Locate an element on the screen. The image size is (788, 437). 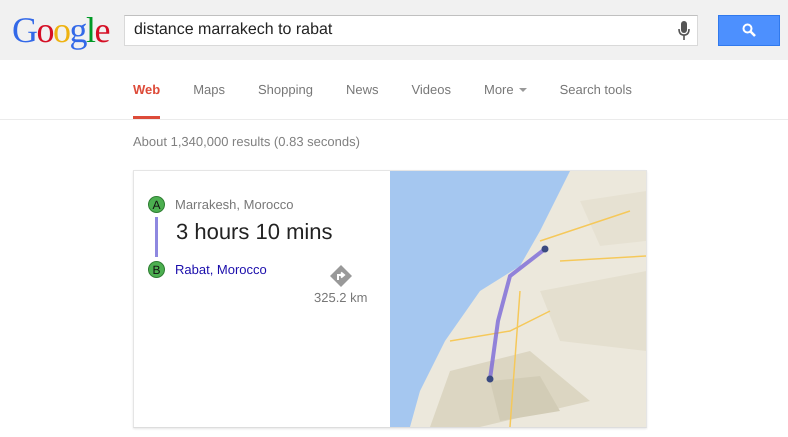
search-button is located at coordinates (749, 30).